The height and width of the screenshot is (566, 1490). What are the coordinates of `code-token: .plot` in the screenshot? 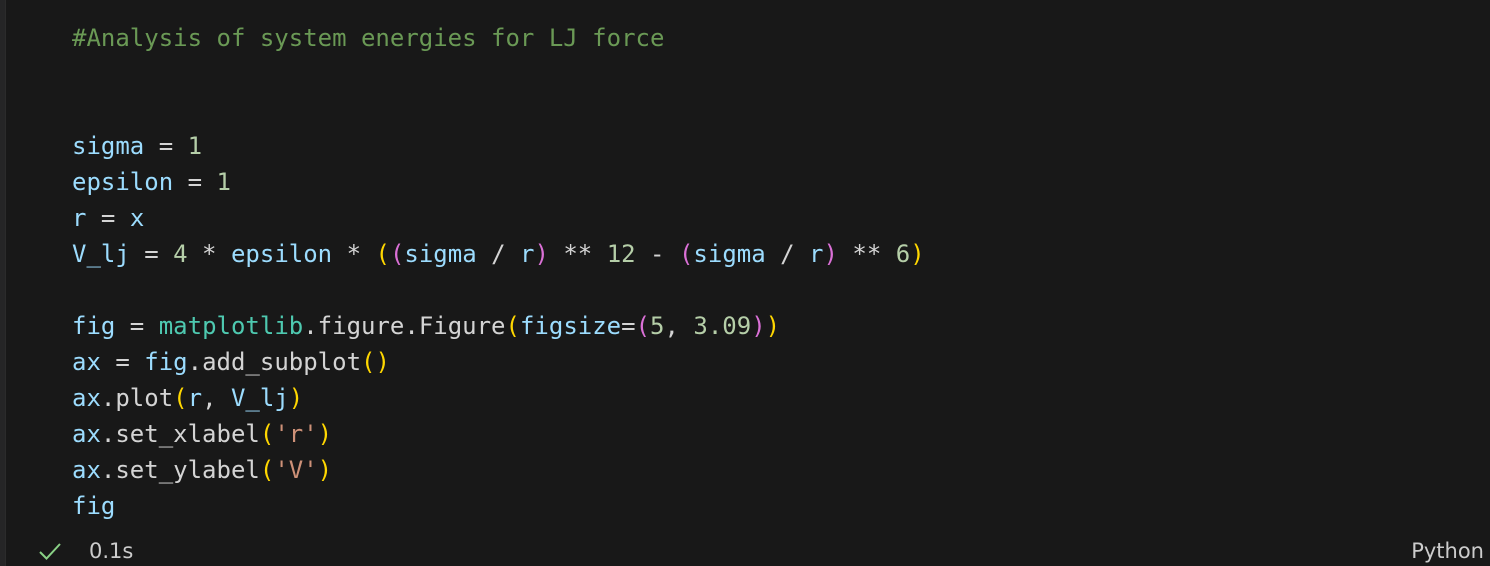 It's located at (137, 398).